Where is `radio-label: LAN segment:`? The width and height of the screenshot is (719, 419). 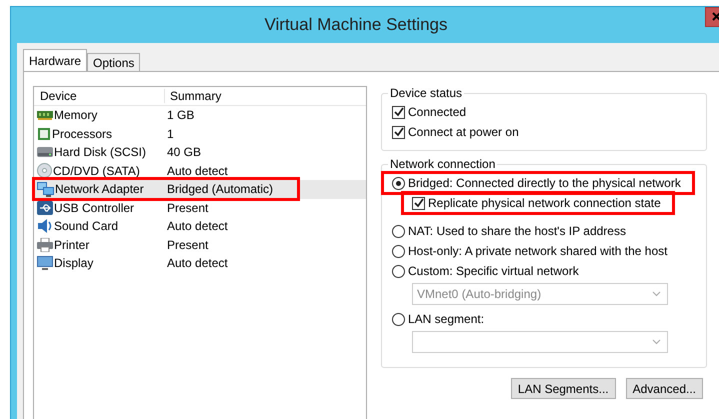 radio-label: LAN segment: is located at coordinates (446, 319).